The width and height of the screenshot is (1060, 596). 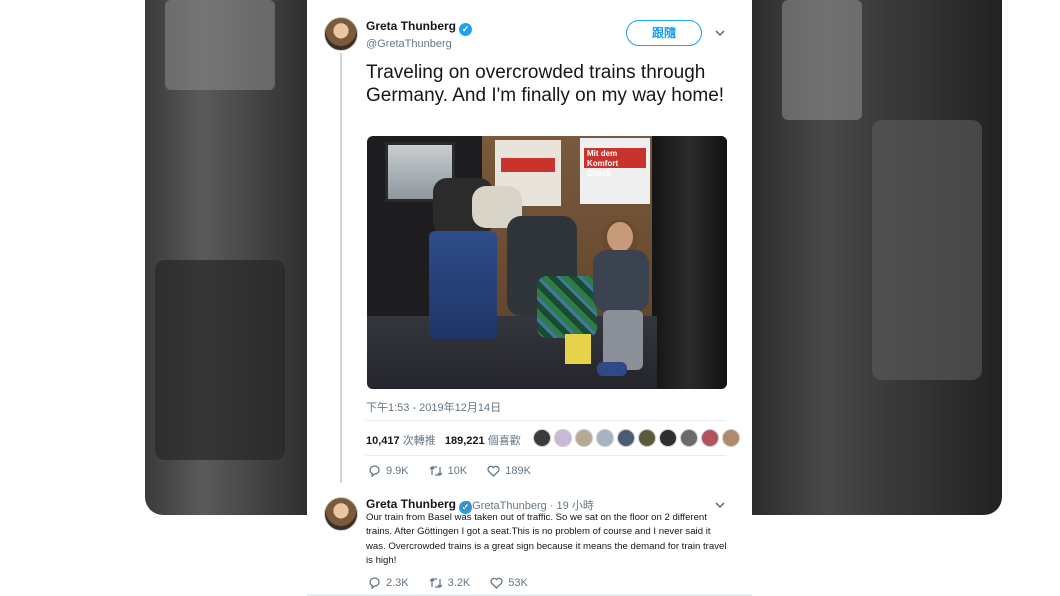 I want to click on retweet-action: 10K, so click(x=448, y=470).